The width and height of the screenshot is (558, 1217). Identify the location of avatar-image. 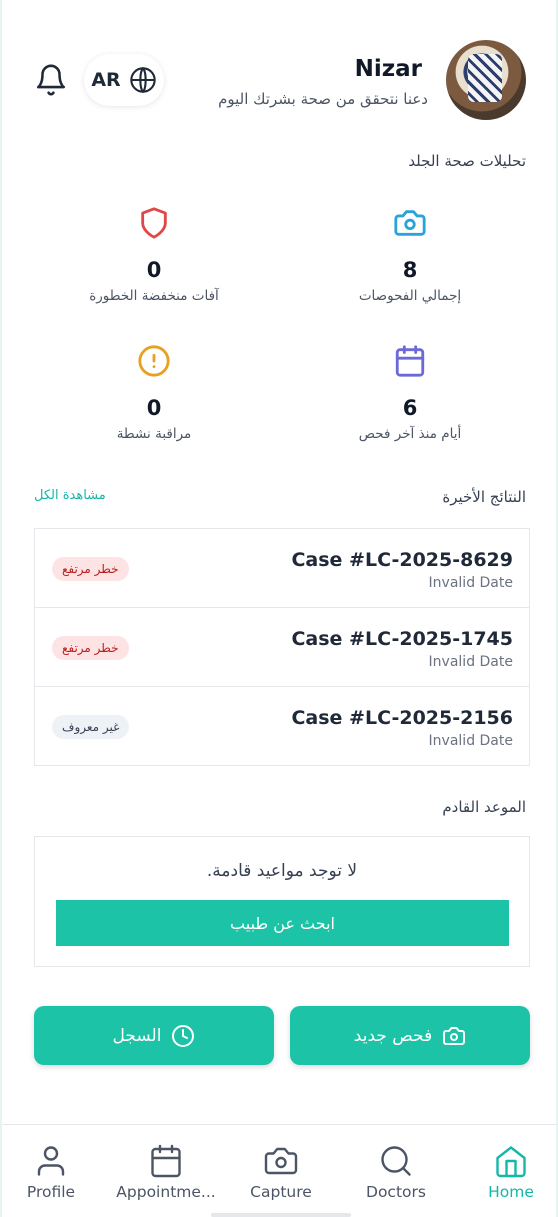
(485, 78).